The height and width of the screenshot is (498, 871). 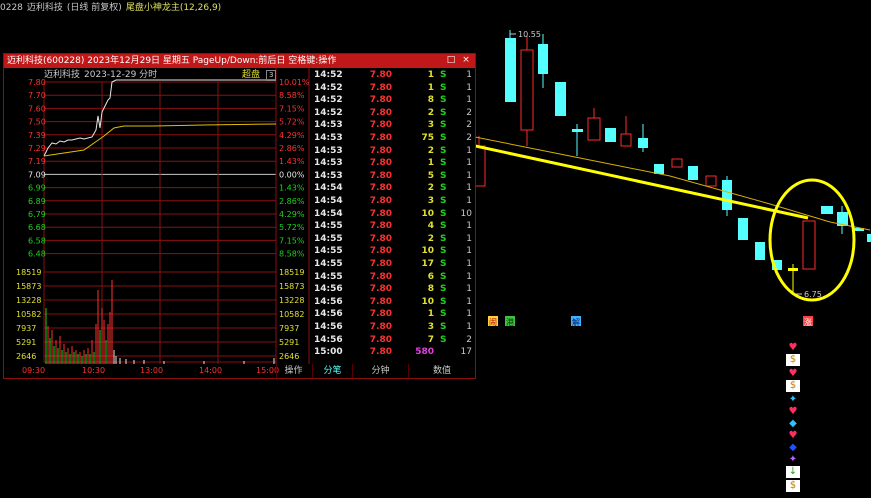 What do you see at coordinates (393, 163) in the screenshot?
I see `tick-row: 14:53 7.80 1 S 1` at bounding box center [393, 163].